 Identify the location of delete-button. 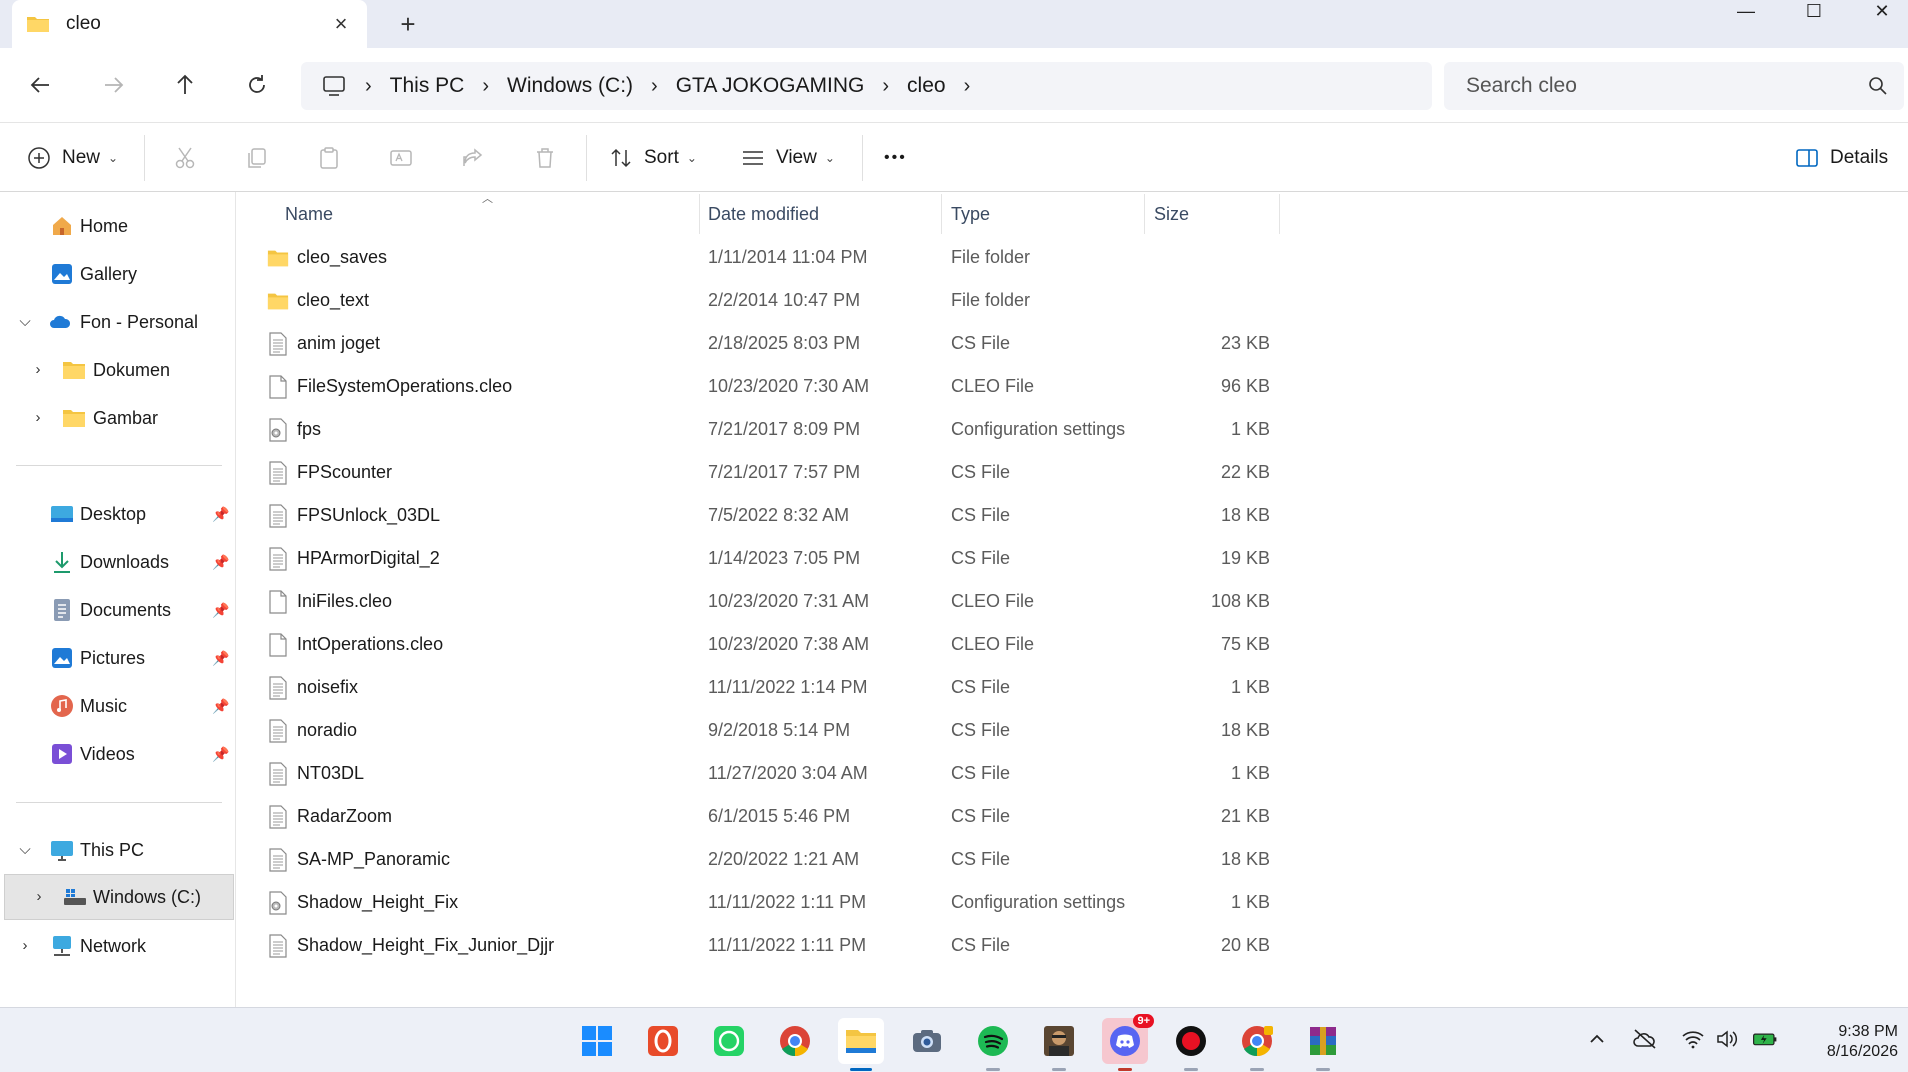
(545, 158).